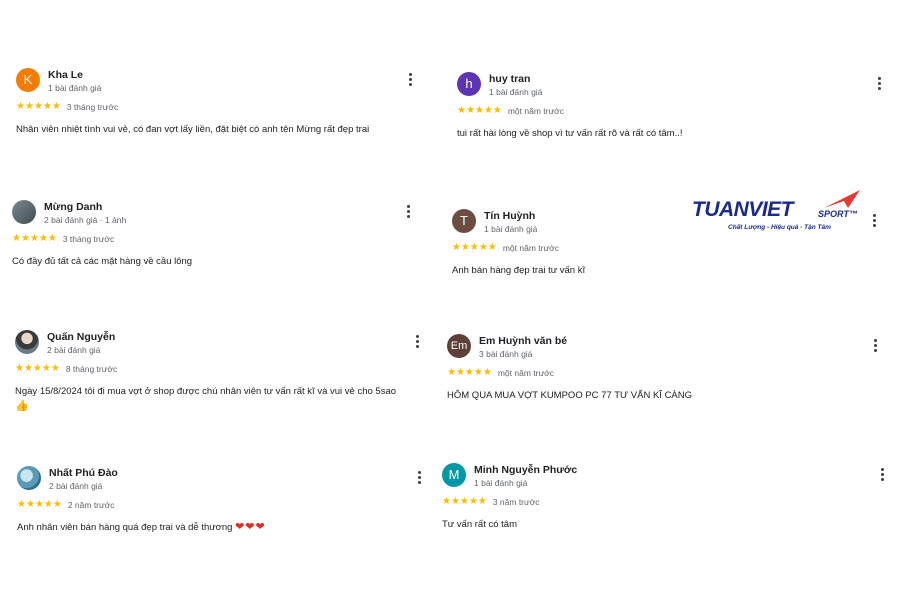  Describe the element at coordinates (91, 369) in the screenshot. I see `review-date: 8 tháng trước` at that location.